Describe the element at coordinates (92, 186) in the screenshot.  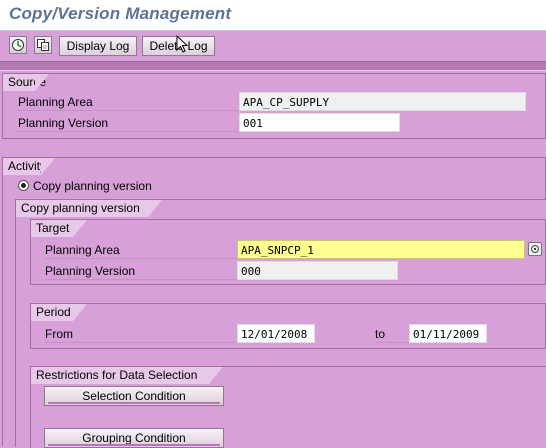
I see `copy-planning-version-radio-label: Copy planning version` at that location.